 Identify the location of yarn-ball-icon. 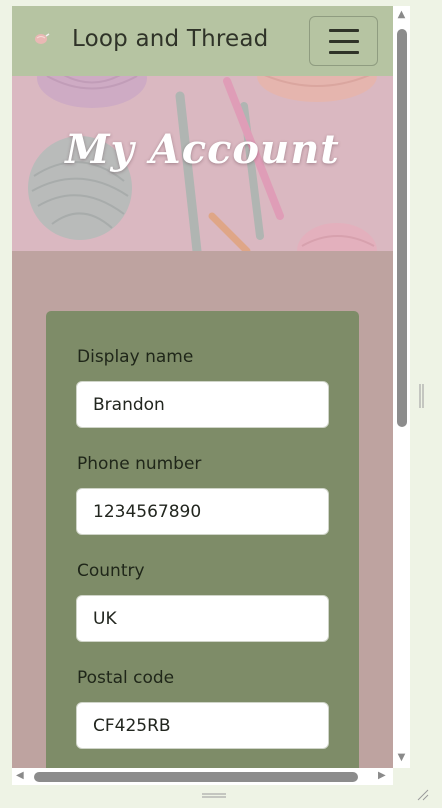
(42, 39).